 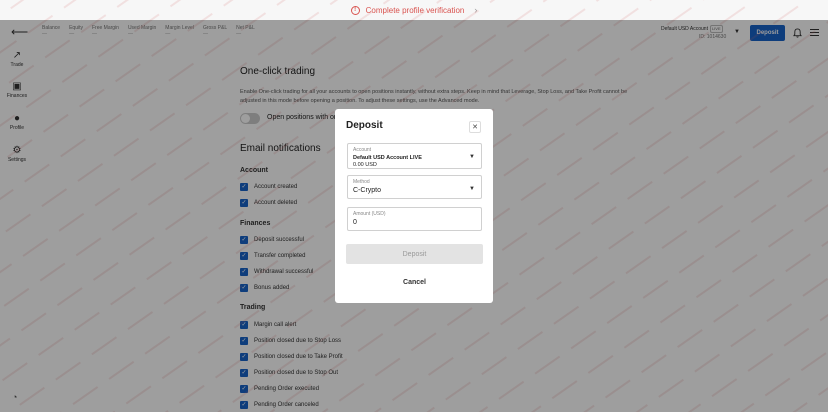 What do you see at coordinates (414, 187) in the screenshot?
I see `method-select: Method C-Crypto ▼` at bounding box center [414, 187].